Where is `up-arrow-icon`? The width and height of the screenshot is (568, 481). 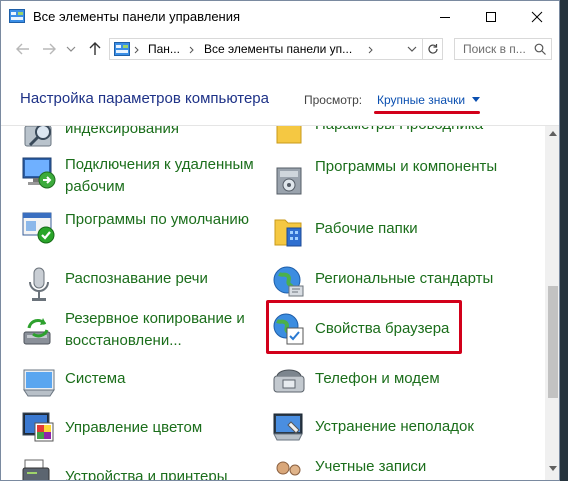
up-arrow-icon is located at coordinates (95, 48).